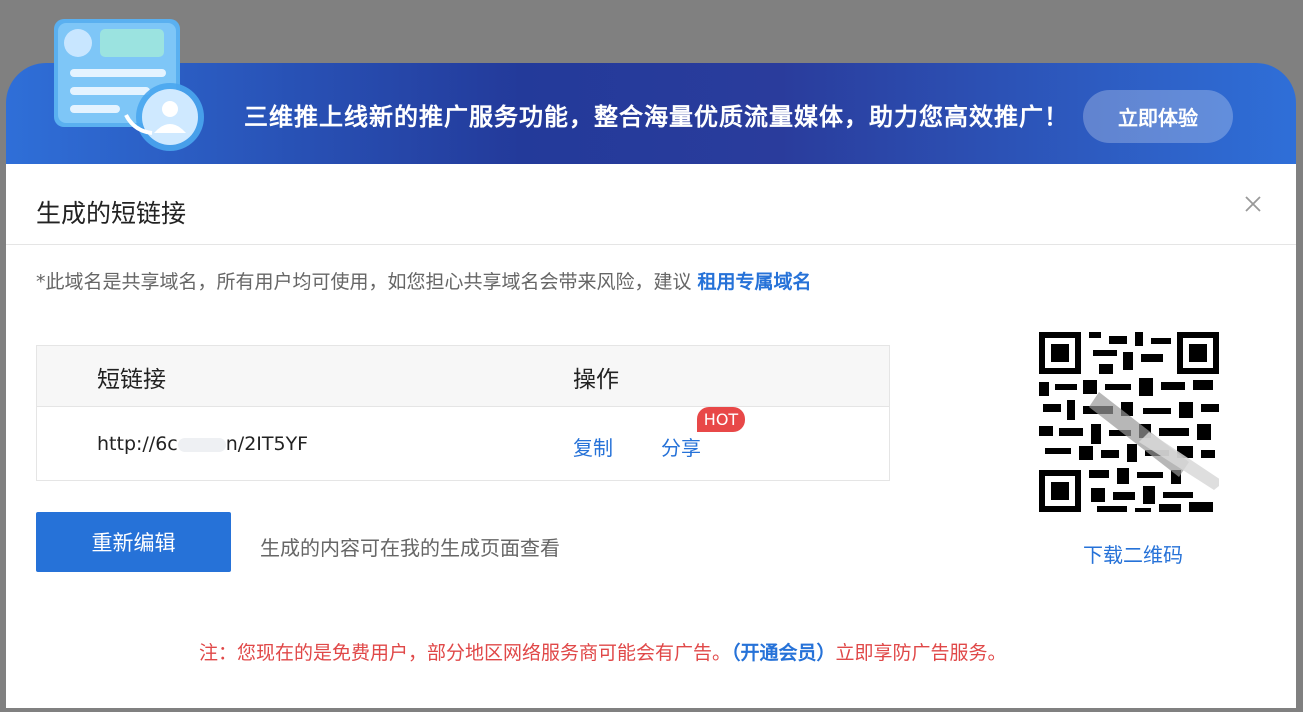  Describe the element at coordinates (111, 213) in the screenshot. I see `dialog-title: 生成的短链接` at that location.